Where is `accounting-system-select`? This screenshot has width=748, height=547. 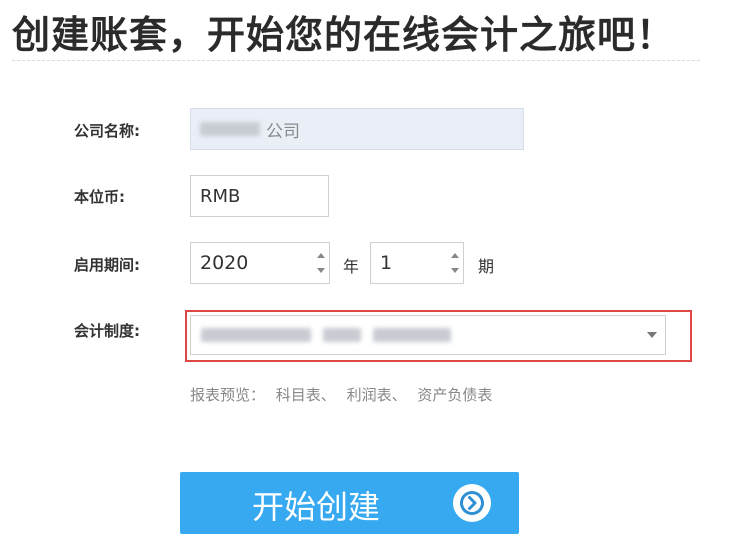
accounting-system-select is located at coordinates (428, 335).